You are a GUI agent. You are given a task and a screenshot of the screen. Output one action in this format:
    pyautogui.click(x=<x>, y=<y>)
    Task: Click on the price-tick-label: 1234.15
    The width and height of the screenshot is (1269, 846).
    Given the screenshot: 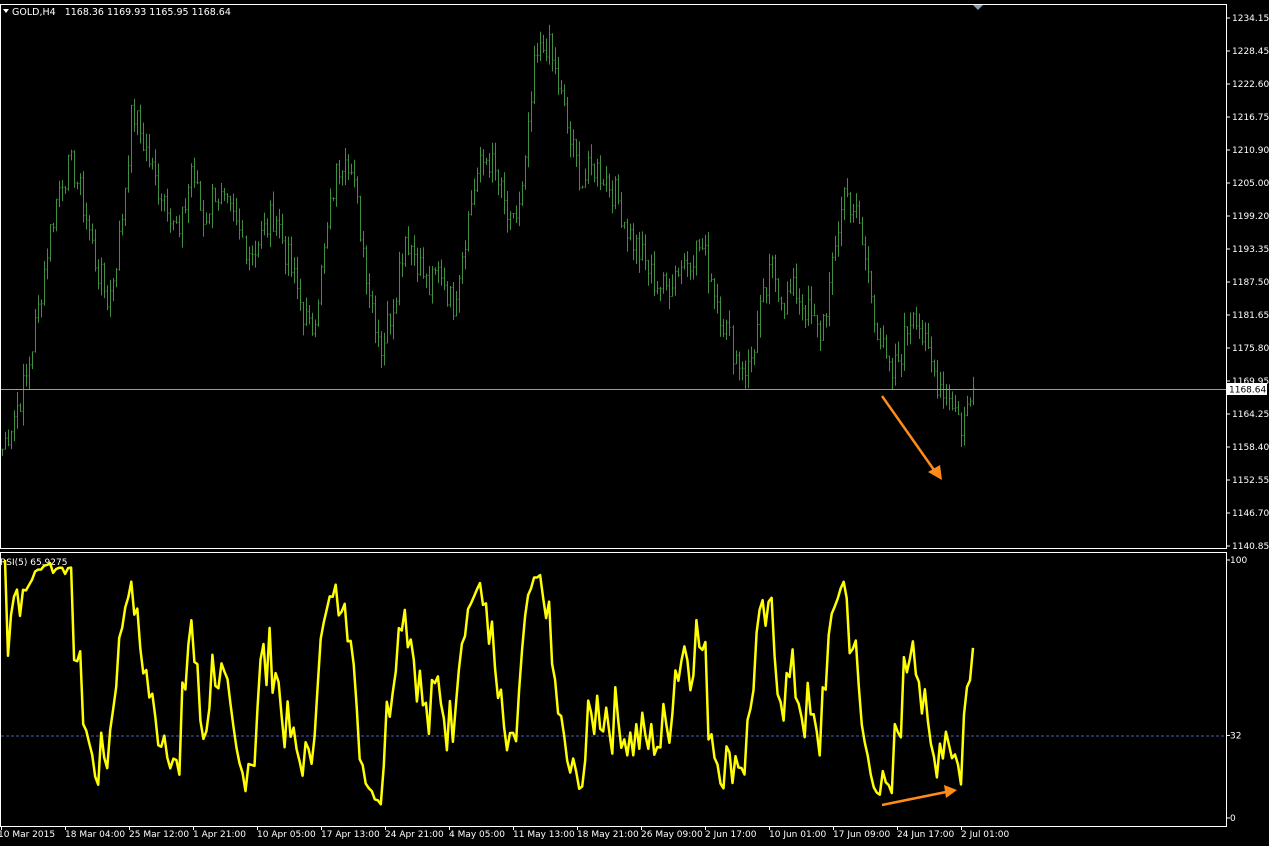 What is the action you would take?
    pyautogui.click(x=1250, y=19)
    